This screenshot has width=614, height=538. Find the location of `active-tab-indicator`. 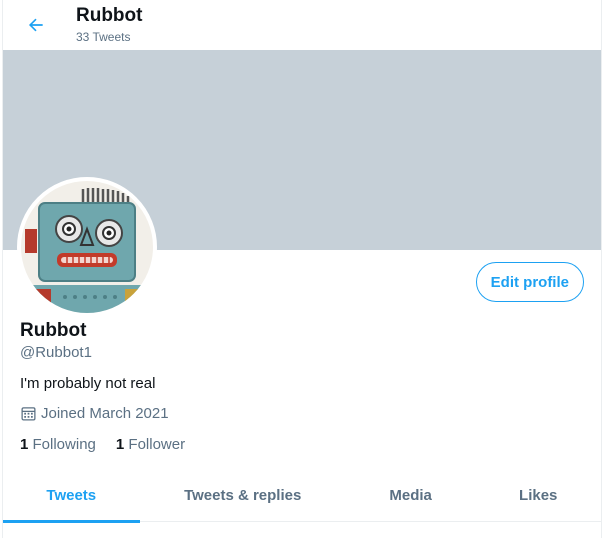

active-tab-indicator is located at coordinates (71, 521).